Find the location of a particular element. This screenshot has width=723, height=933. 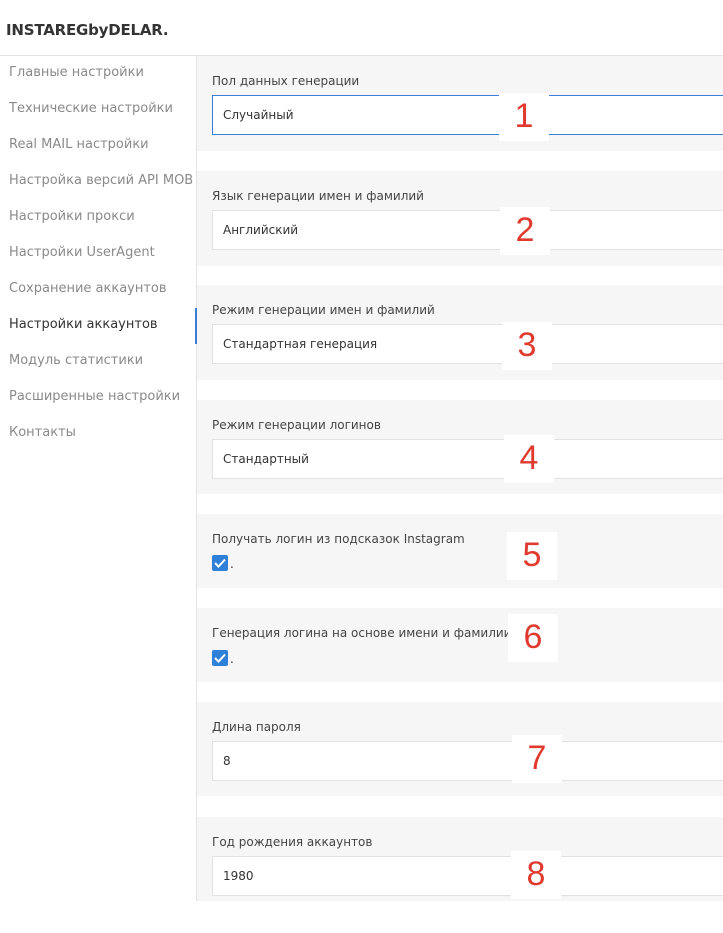

setting-label: Пол данных генерации is located at coordinates (286, 81).